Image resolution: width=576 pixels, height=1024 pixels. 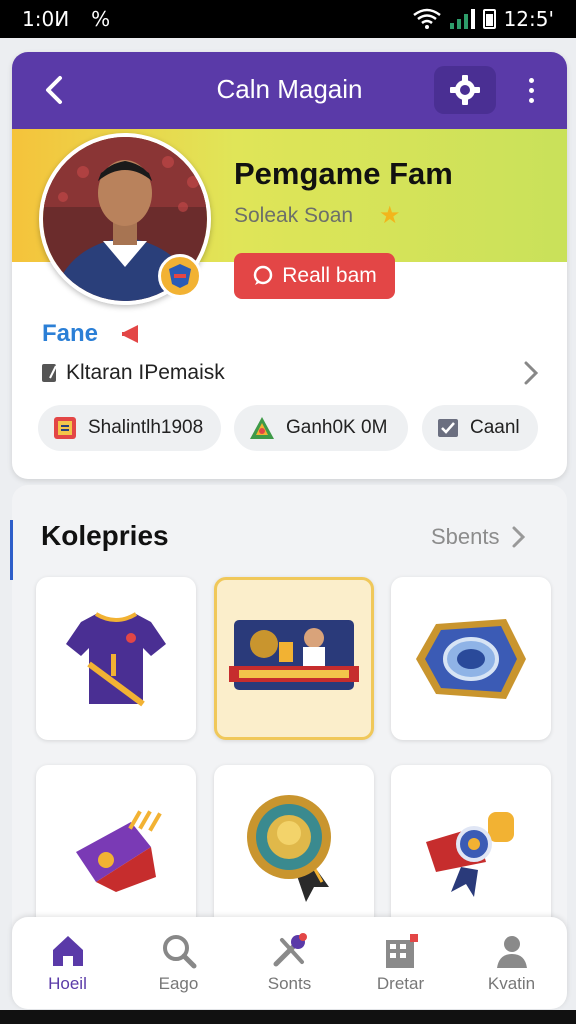 What do you see at coordinates (105, 535) in the screenshot?
I see `collection-title: Koleрries` at bounding box center [105, 535].